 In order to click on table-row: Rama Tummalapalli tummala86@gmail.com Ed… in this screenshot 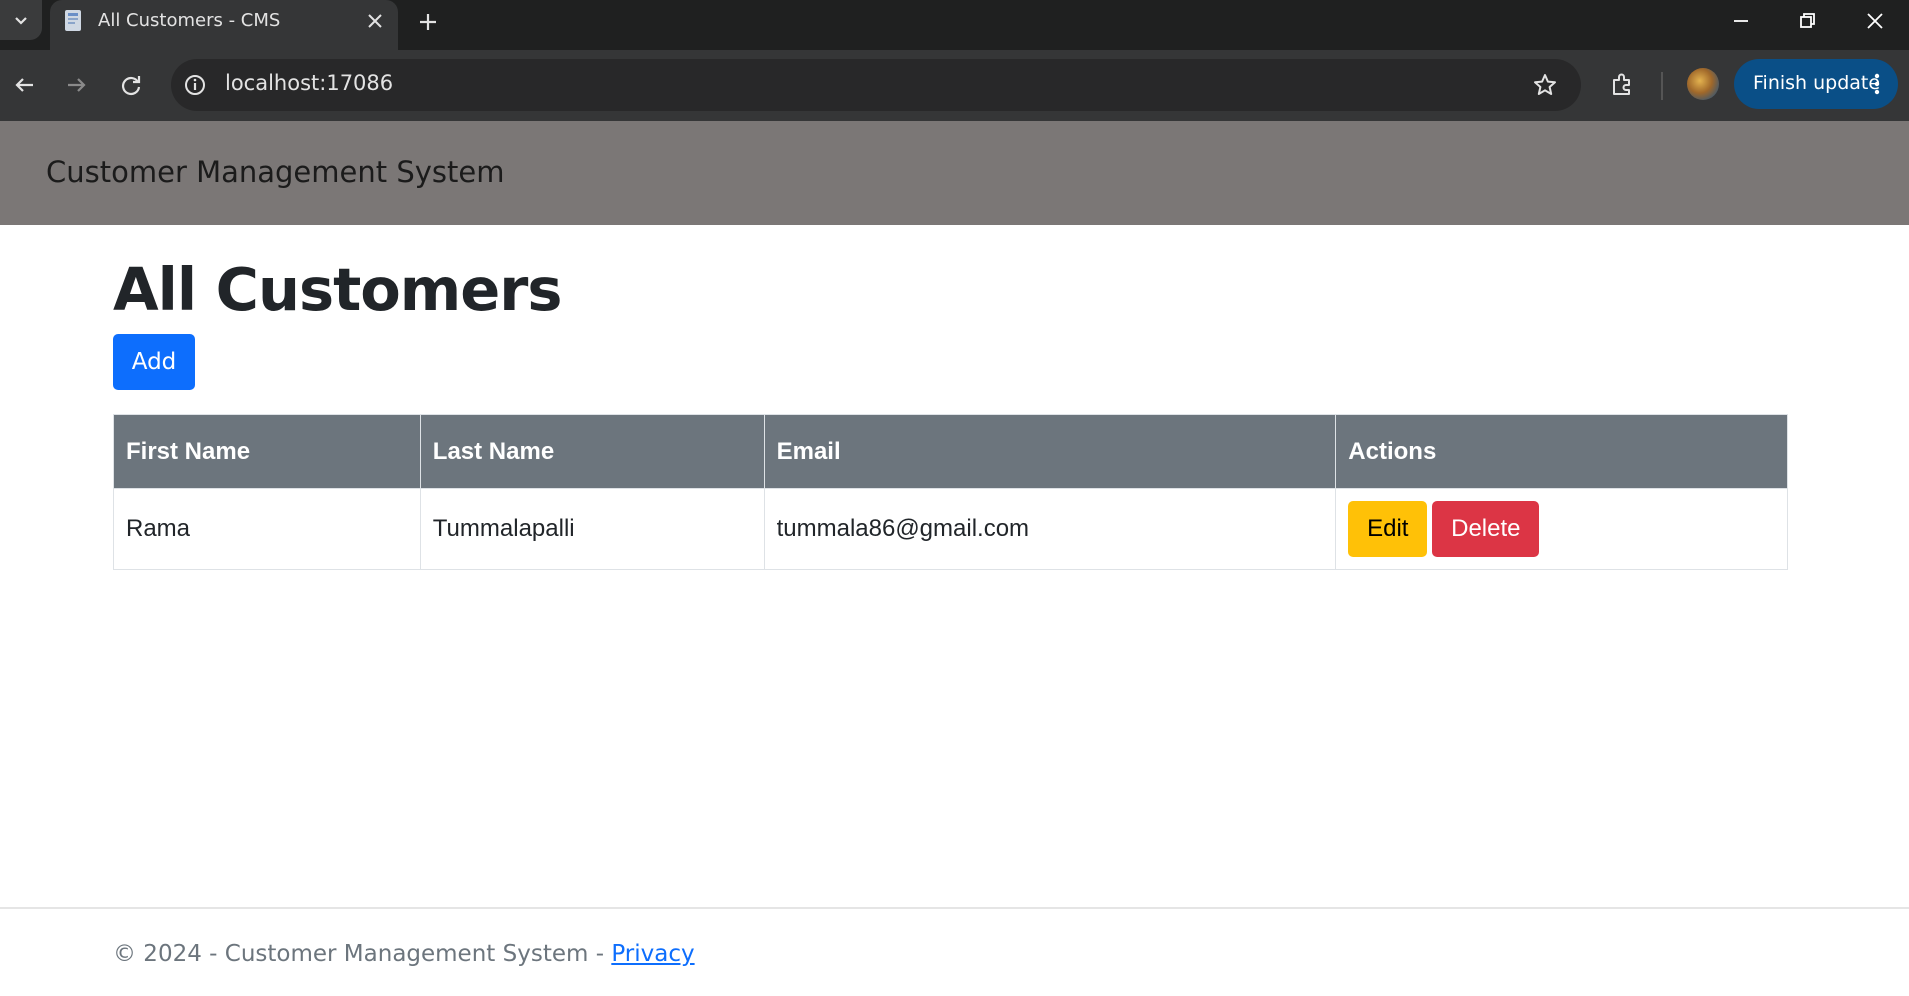, I will do `click(950, 529)`.